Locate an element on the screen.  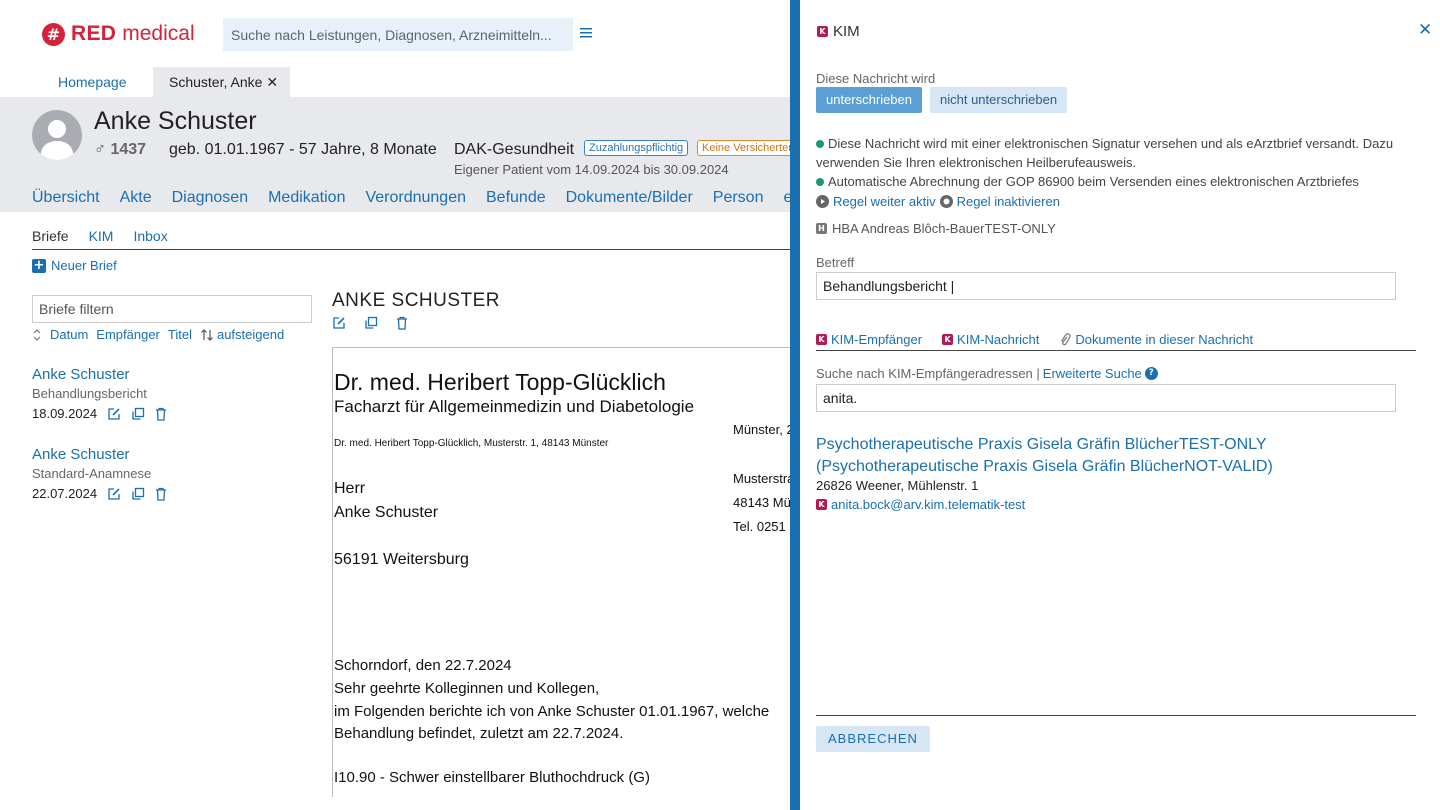
footer-divider is located at coordinates (1116, 715).